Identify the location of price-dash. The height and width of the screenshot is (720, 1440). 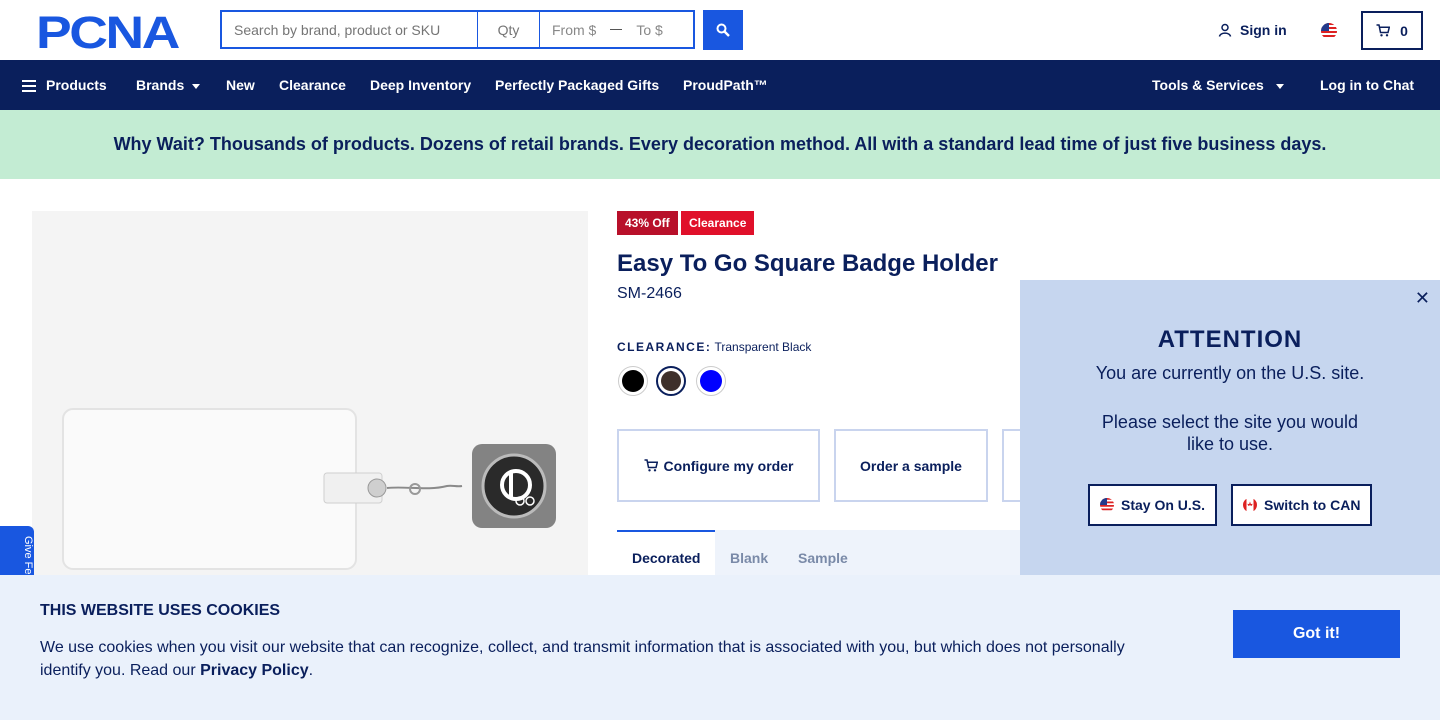
(616, 29).